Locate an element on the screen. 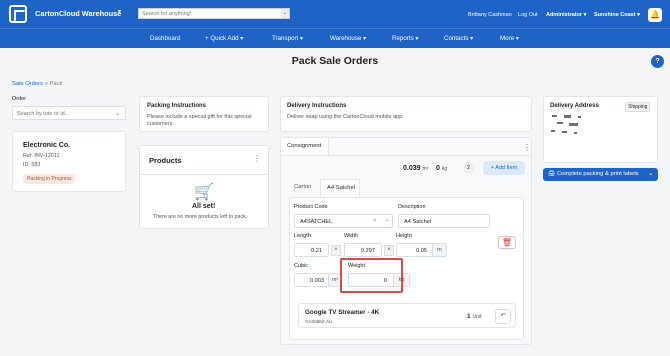  cart-icon: 🛒 is located at coordinates (204, 192).